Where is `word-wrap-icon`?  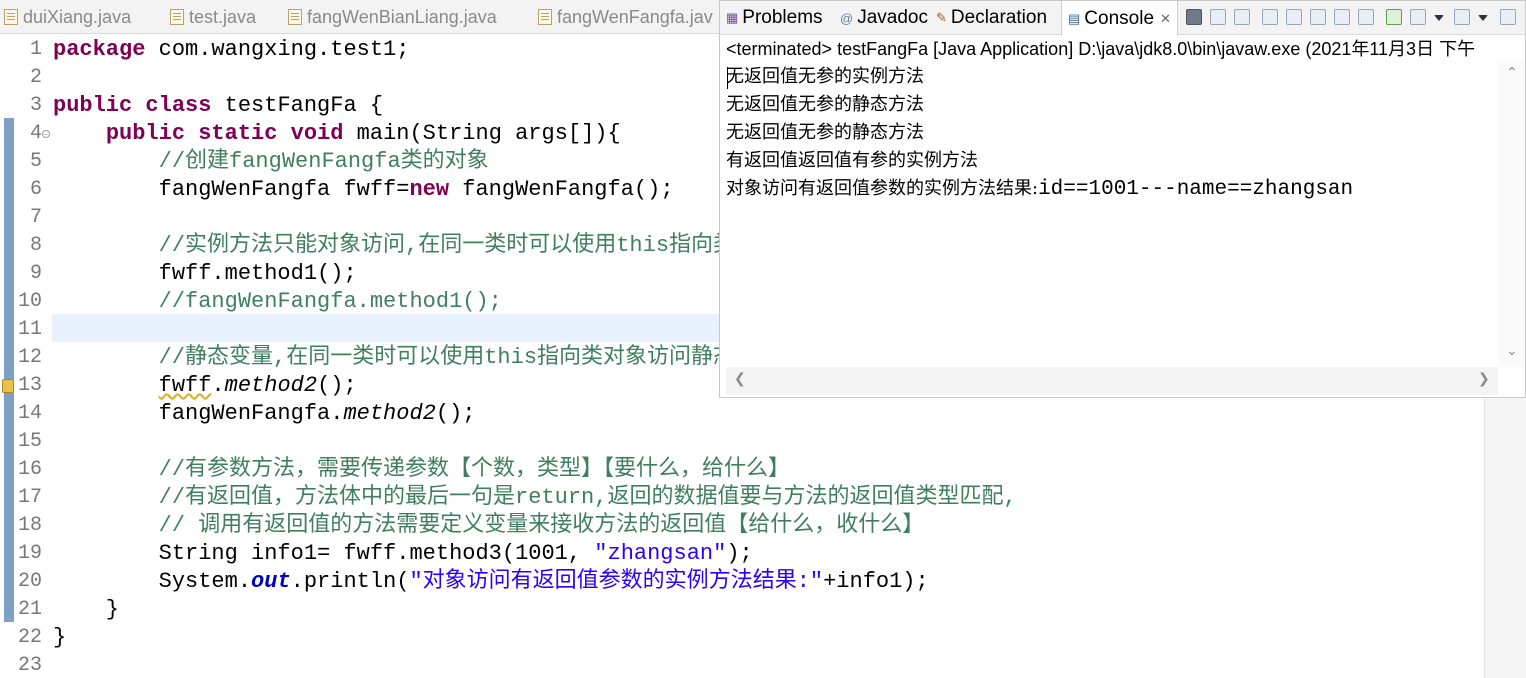 word-wrap-icon is located at coordinates (1318, 17).